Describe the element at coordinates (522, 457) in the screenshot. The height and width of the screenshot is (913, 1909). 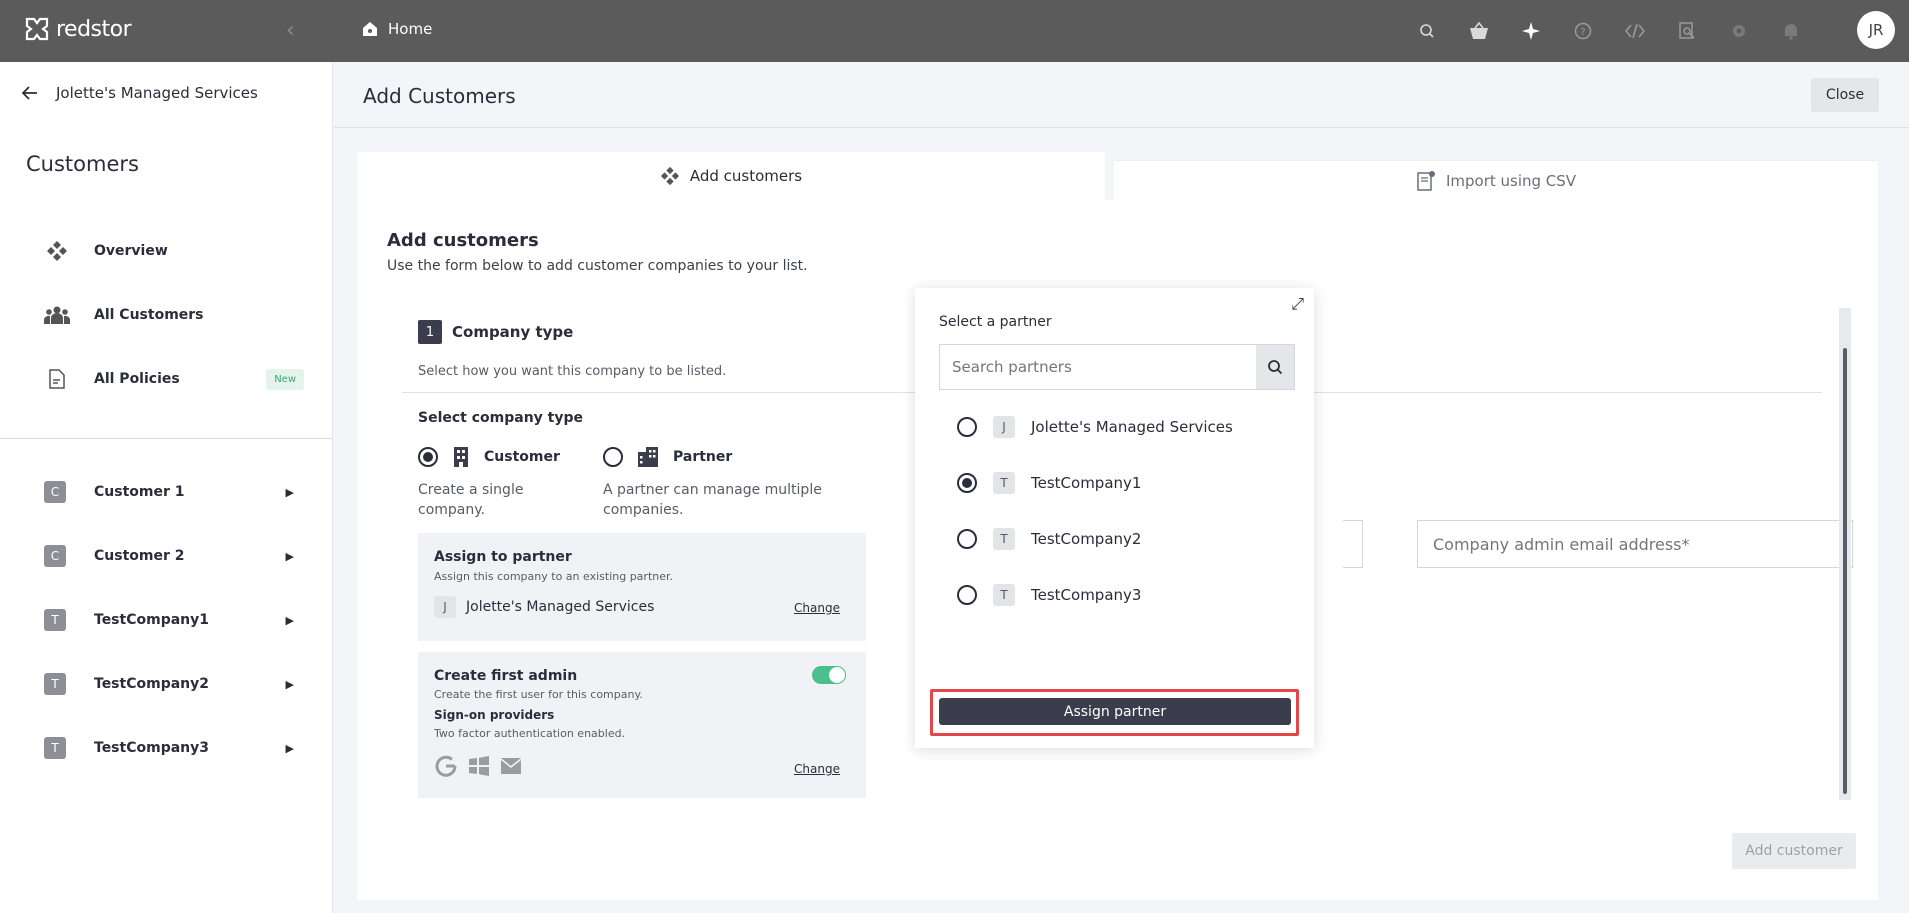
I see `type-label: Customer` at that location.